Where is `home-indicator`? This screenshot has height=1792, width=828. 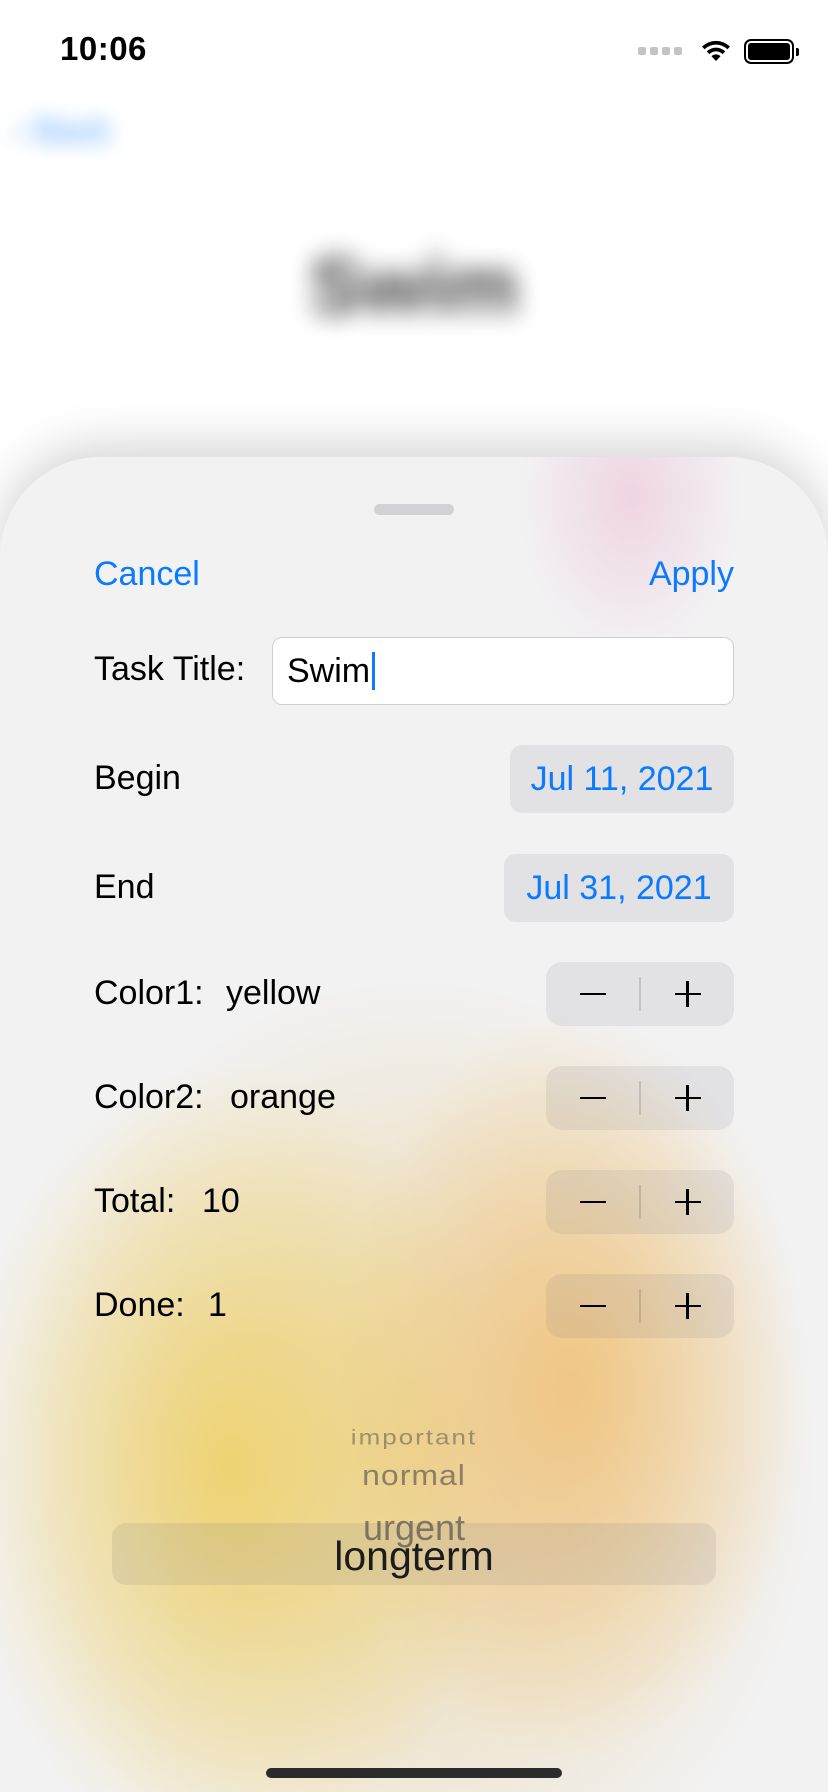 home-indicator is located at coordinates (414, 1773).